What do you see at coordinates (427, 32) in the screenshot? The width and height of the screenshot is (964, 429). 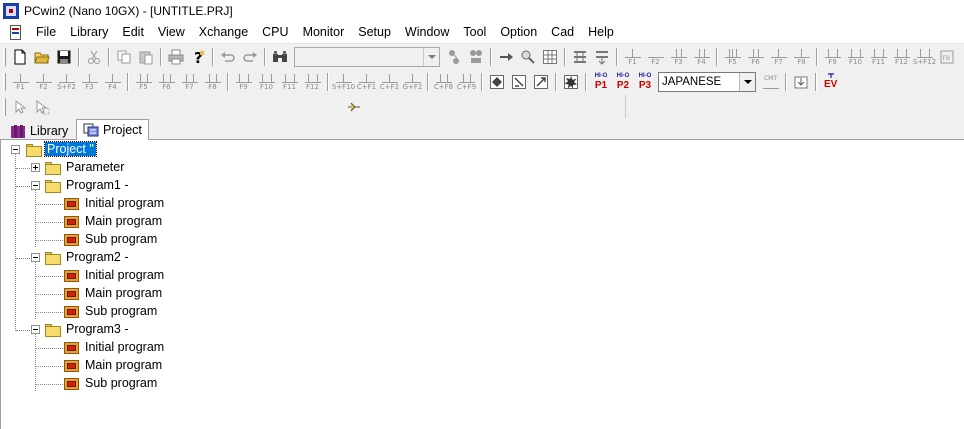 I see `menu-window: Window` at bounding box center [427, 32].